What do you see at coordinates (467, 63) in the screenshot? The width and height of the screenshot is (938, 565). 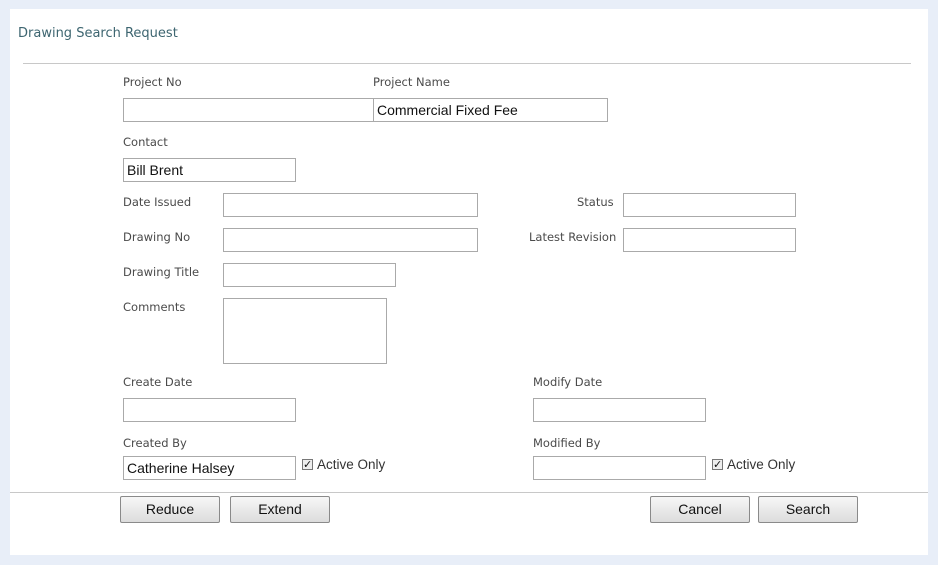 I see `header-divider` at bounding box center [467, 63].